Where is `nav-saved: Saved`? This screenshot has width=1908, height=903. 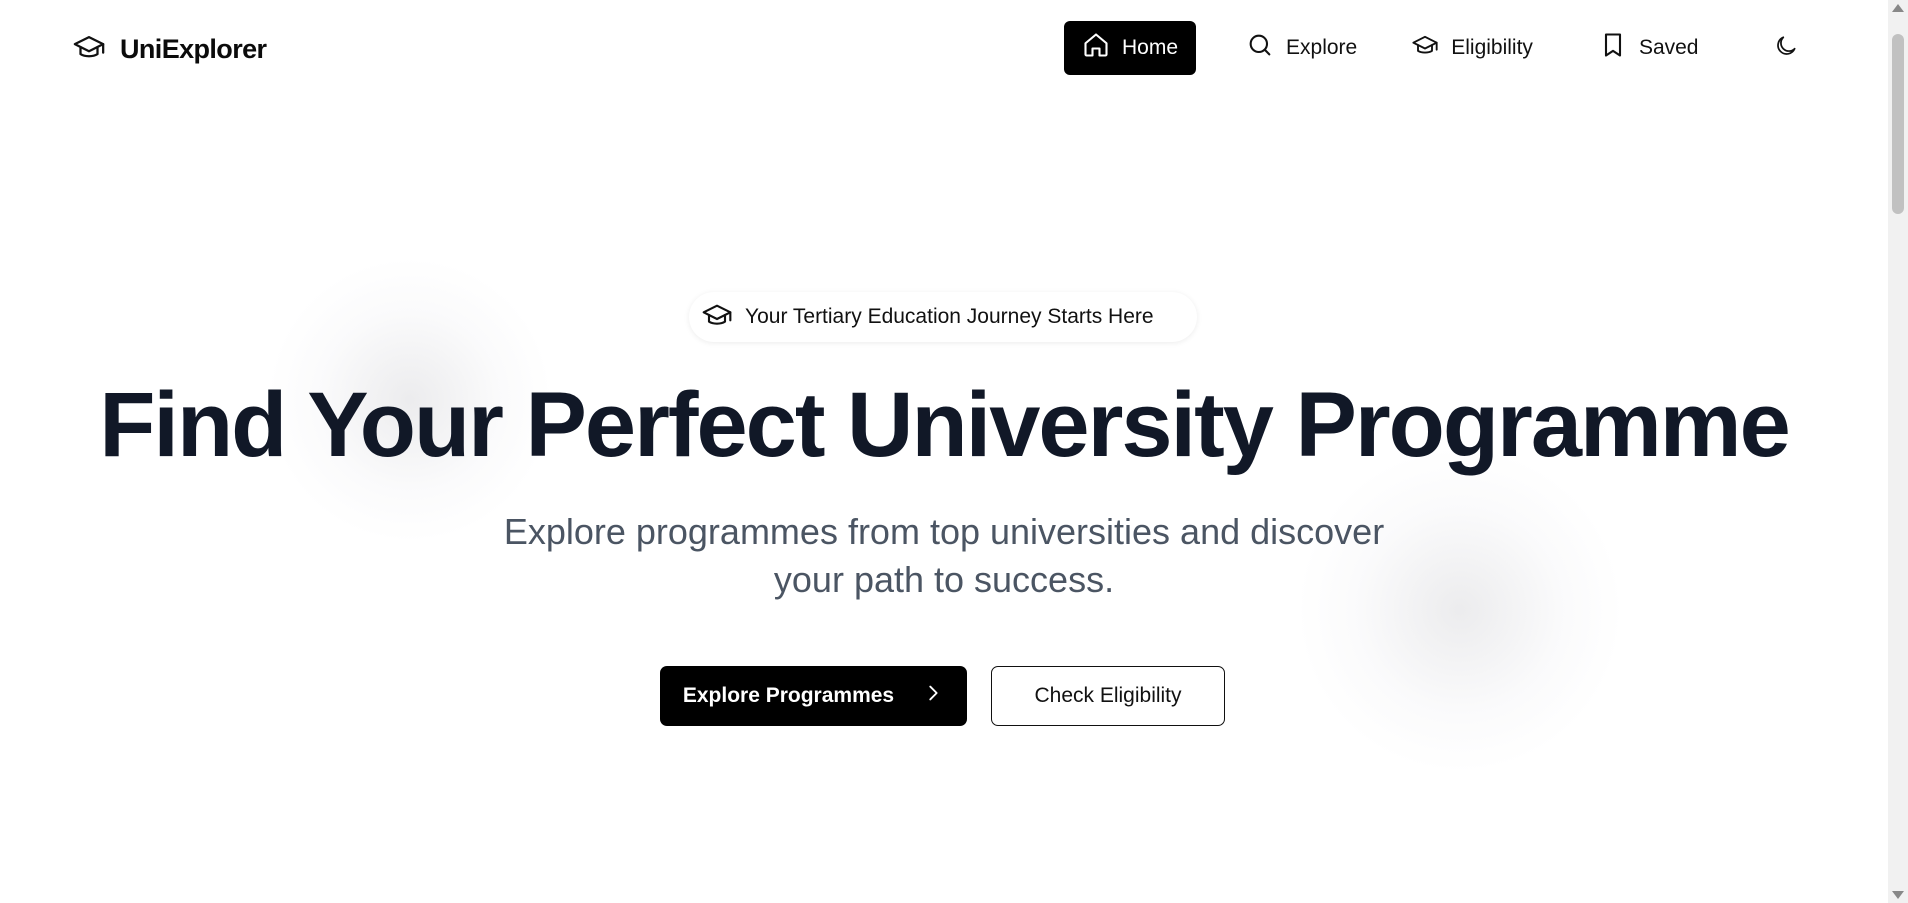
nav-saved: Saved is located at coordinates (1649, 48).